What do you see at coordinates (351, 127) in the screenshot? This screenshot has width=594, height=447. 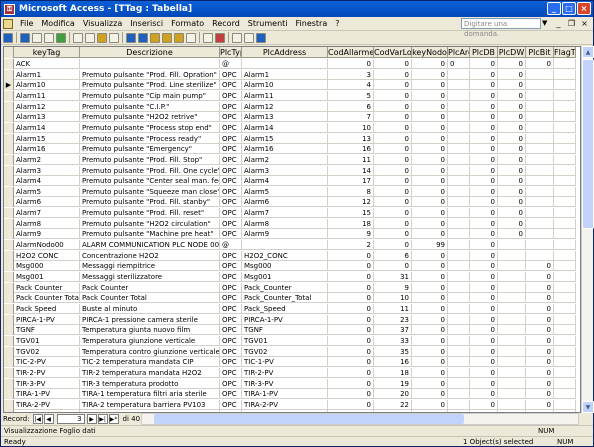 I see `cell-codallarme: 10` at bounding box center [351, 127].